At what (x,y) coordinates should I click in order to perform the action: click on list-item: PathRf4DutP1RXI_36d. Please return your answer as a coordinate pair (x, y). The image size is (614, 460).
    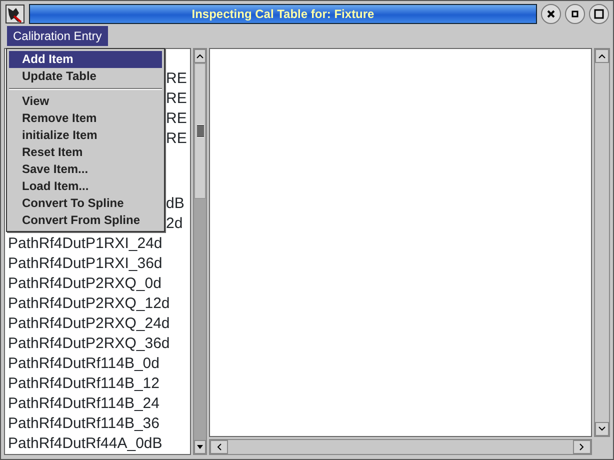
    Looking at the image, I should click on (97, 264).